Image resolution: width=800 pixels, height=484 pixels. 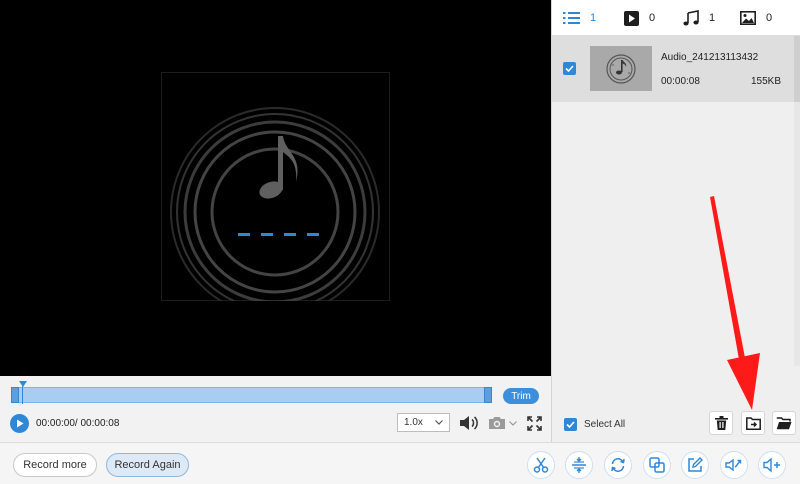 What do you see at coordinates (639, 18) in the screenshot?
I see `tab-video: 0` at bounding box center [639, 18].